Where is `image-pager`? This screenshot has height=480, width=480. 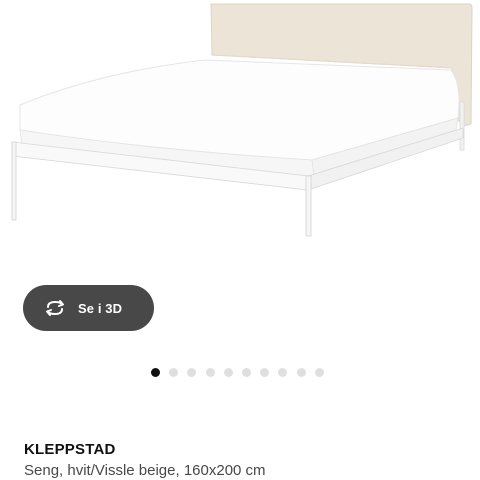
image-pager is located at coordinates (242, 372).